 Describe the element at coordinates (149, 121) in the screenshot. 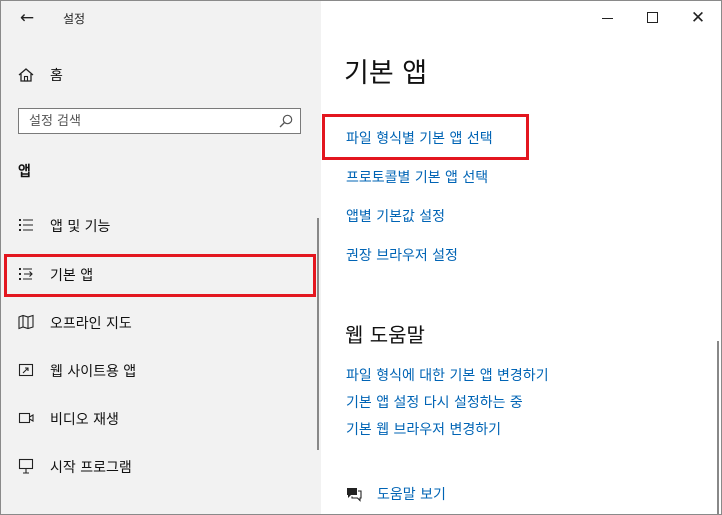

I see `search-input` at that location.